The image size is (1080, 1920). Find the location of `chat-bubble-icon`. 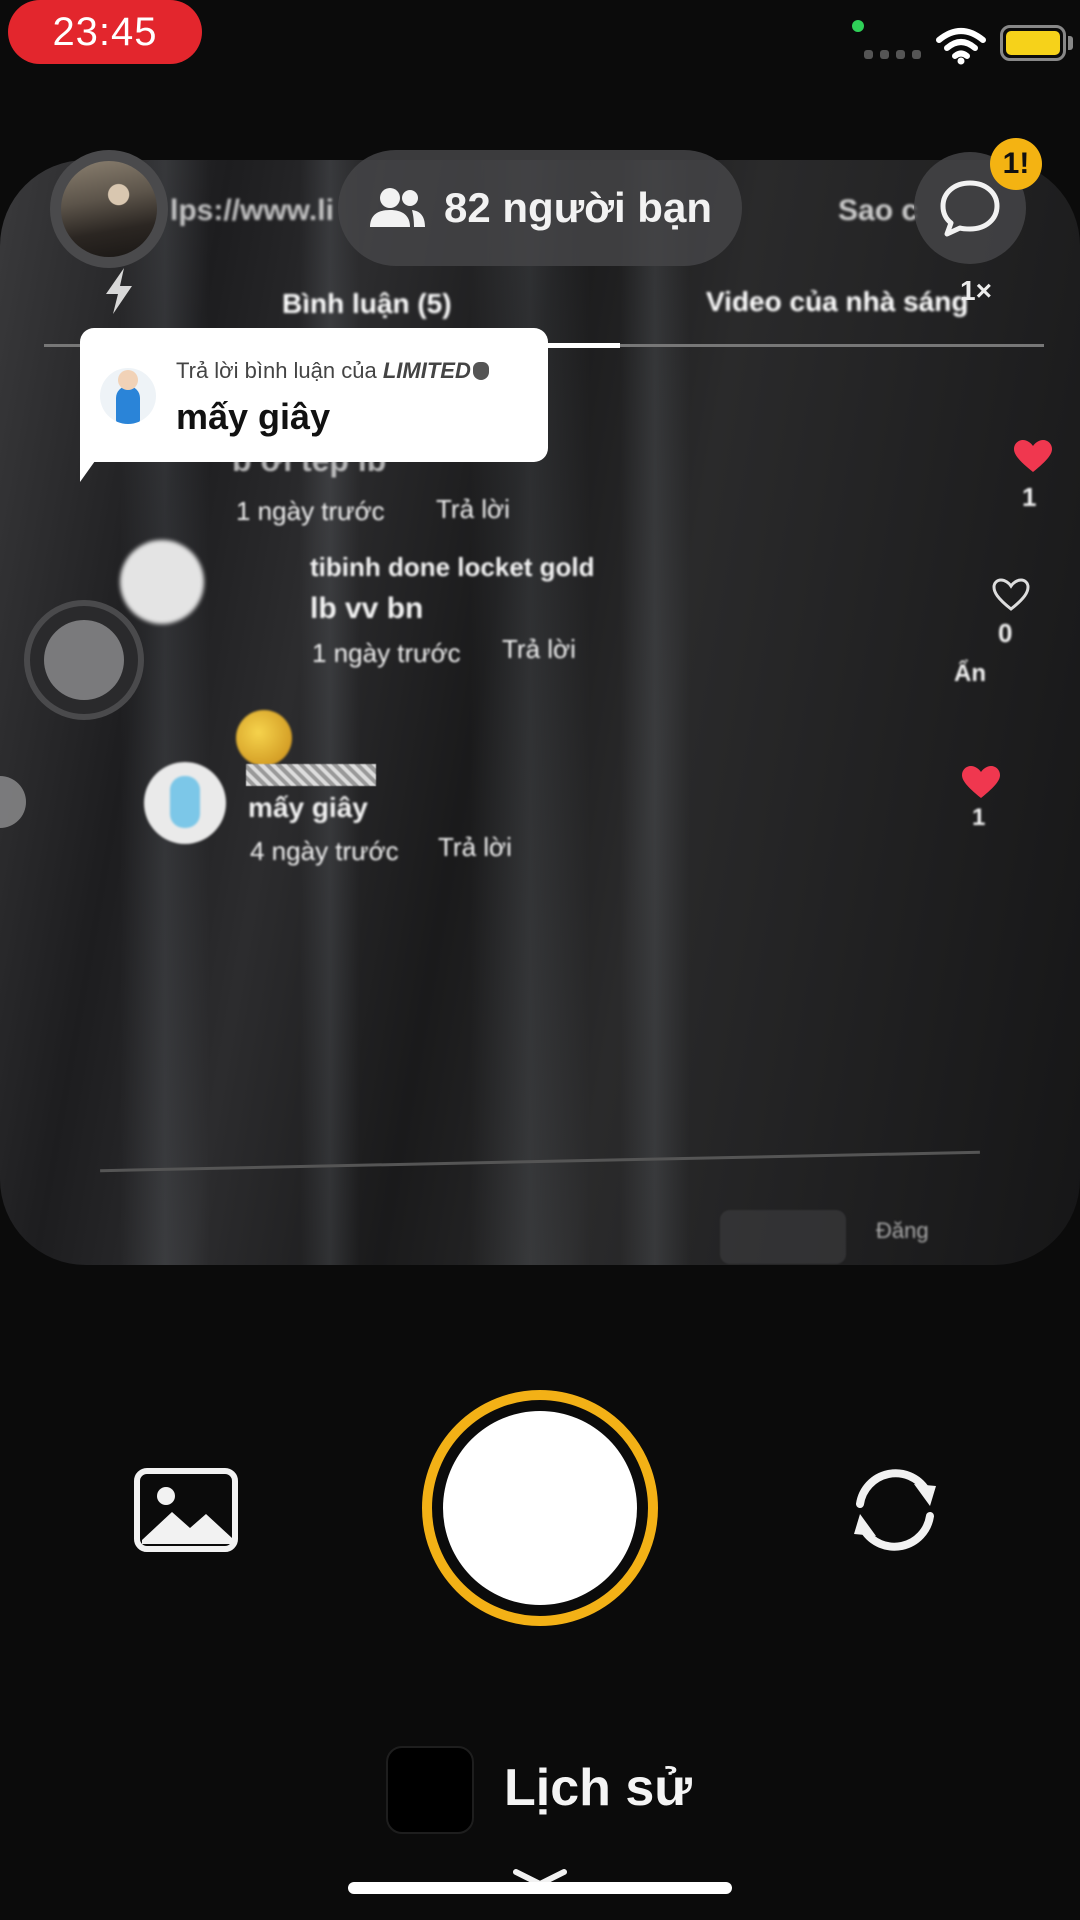

chat-bubble-icon is located at coordinates (970, 208).